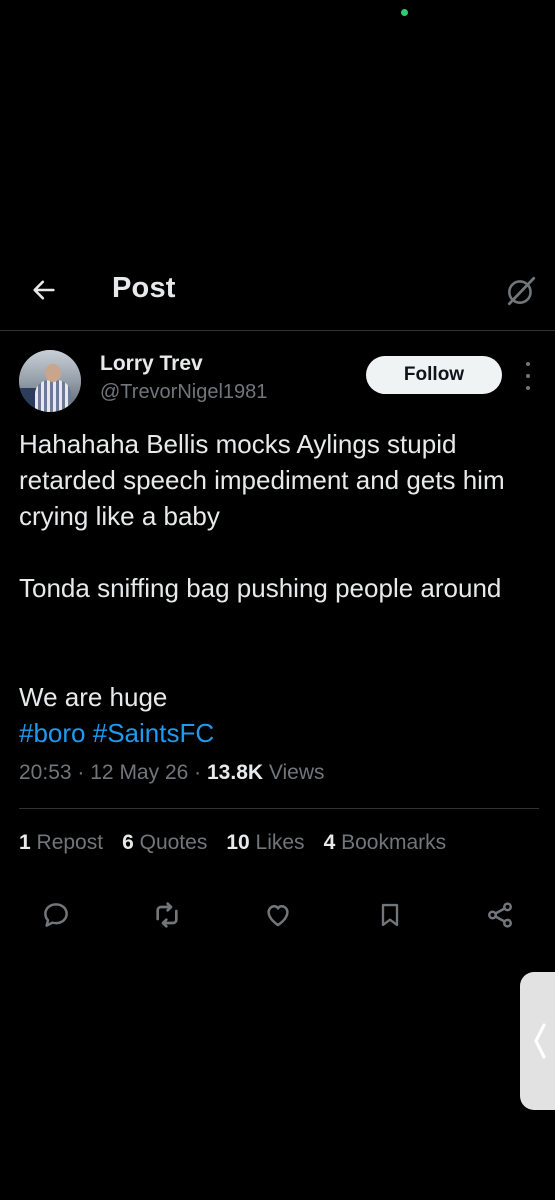  I want to click on heart-icon, so click(278, 916).